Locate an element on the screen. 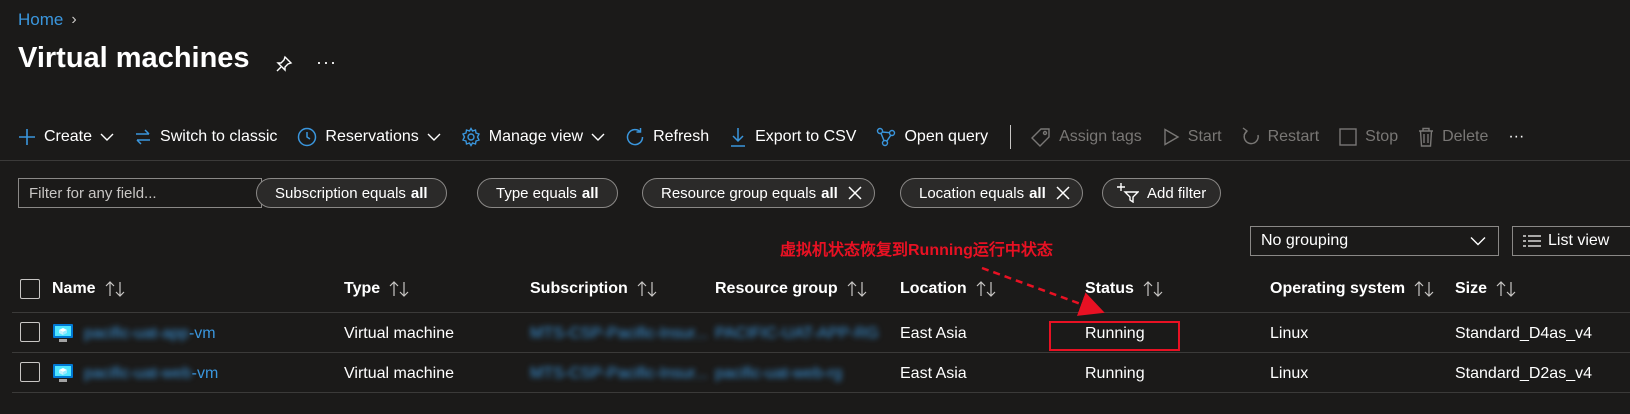 Image resolution: width=1630 pixels, height=414 pixels. column-header-os: Operating system is located at coordinates (1352, 289).